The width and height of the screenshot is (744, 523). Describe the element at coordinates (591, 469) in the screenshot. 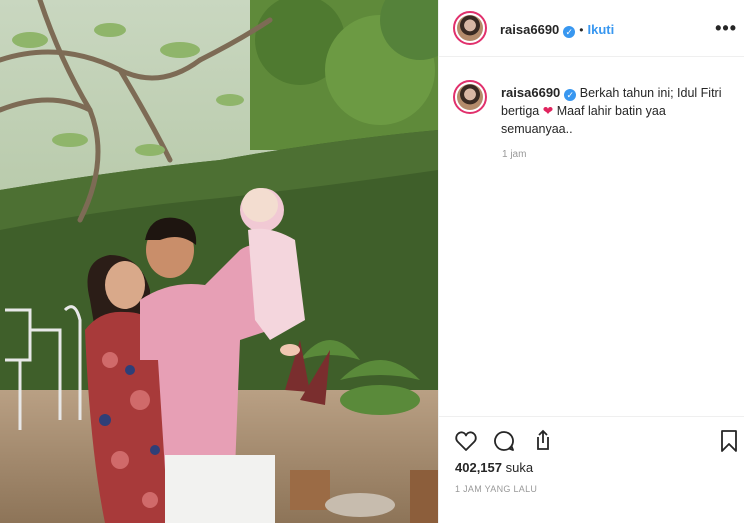

I see `actions-bar: 402,157 suka 1 JAM YANG LALU` at that location.